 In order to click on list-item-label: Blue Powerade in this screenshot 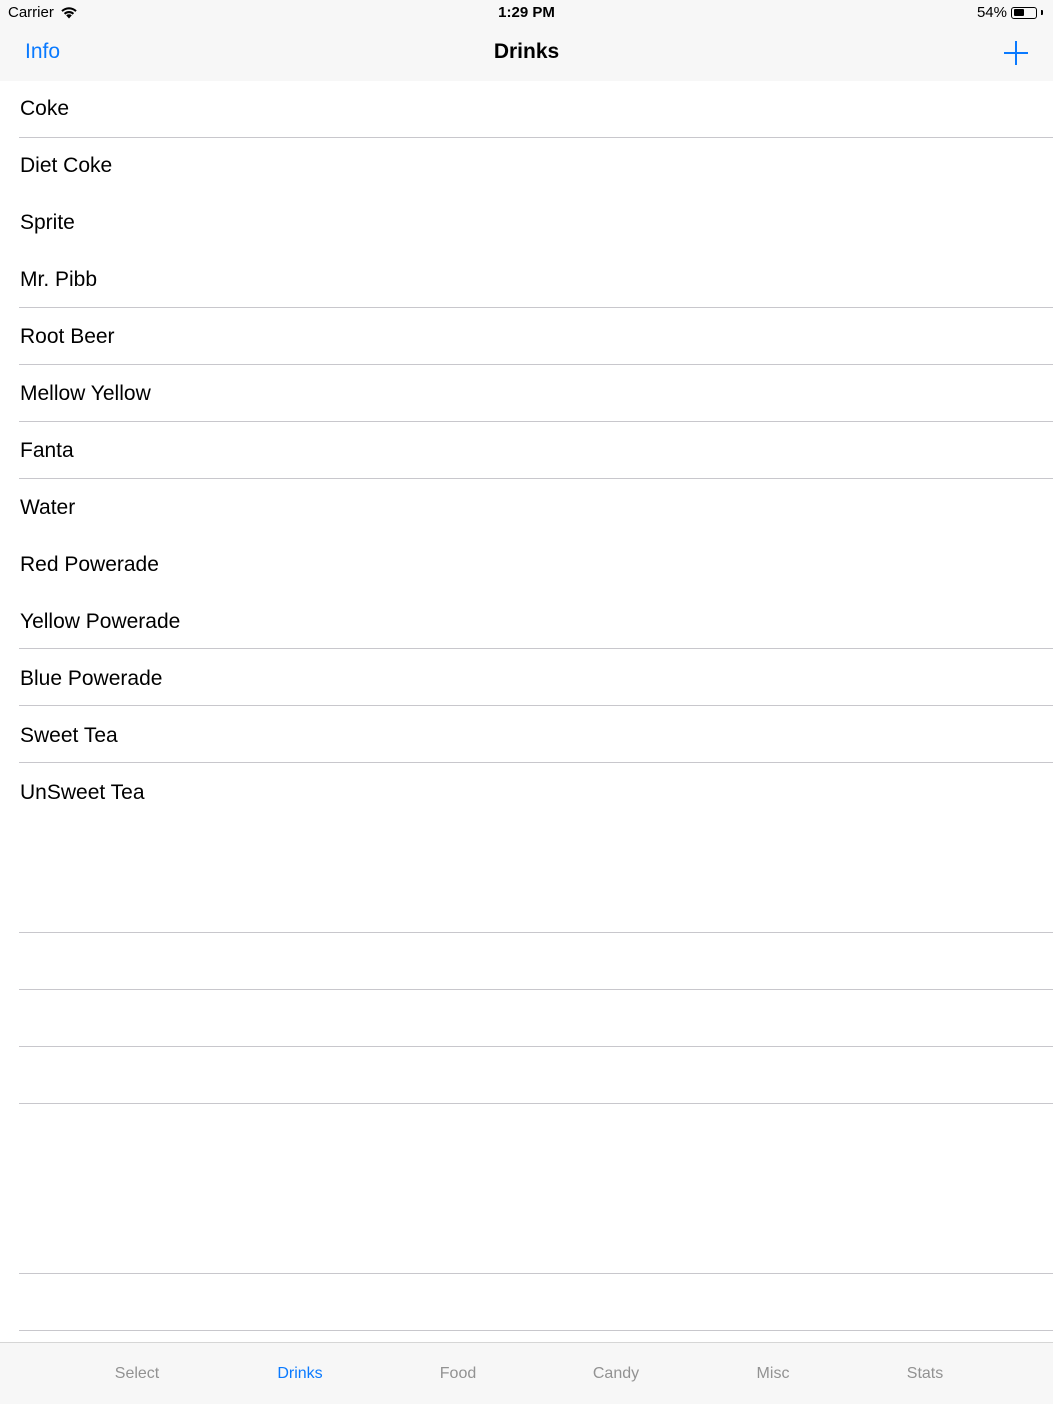, I will do `click(91, 678)`.